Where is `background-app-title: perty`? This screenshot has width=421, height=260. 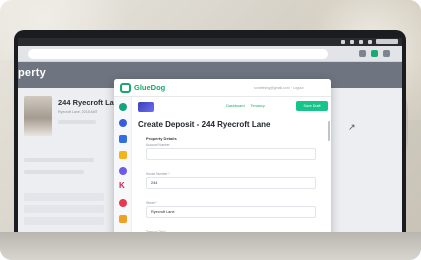
background-app-title: perty is located at coordinates (32, 73).